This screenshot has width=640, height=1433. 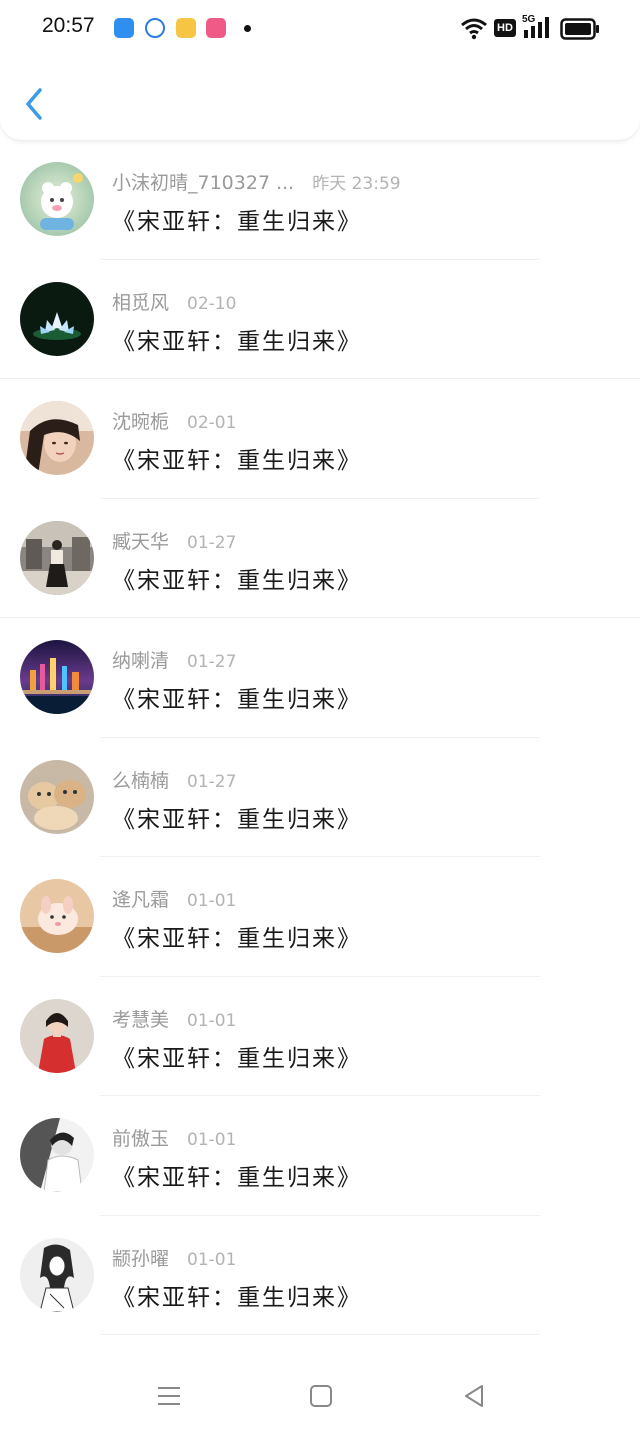 I want to click on message-time: 02-10, so click(x=212, y=303).